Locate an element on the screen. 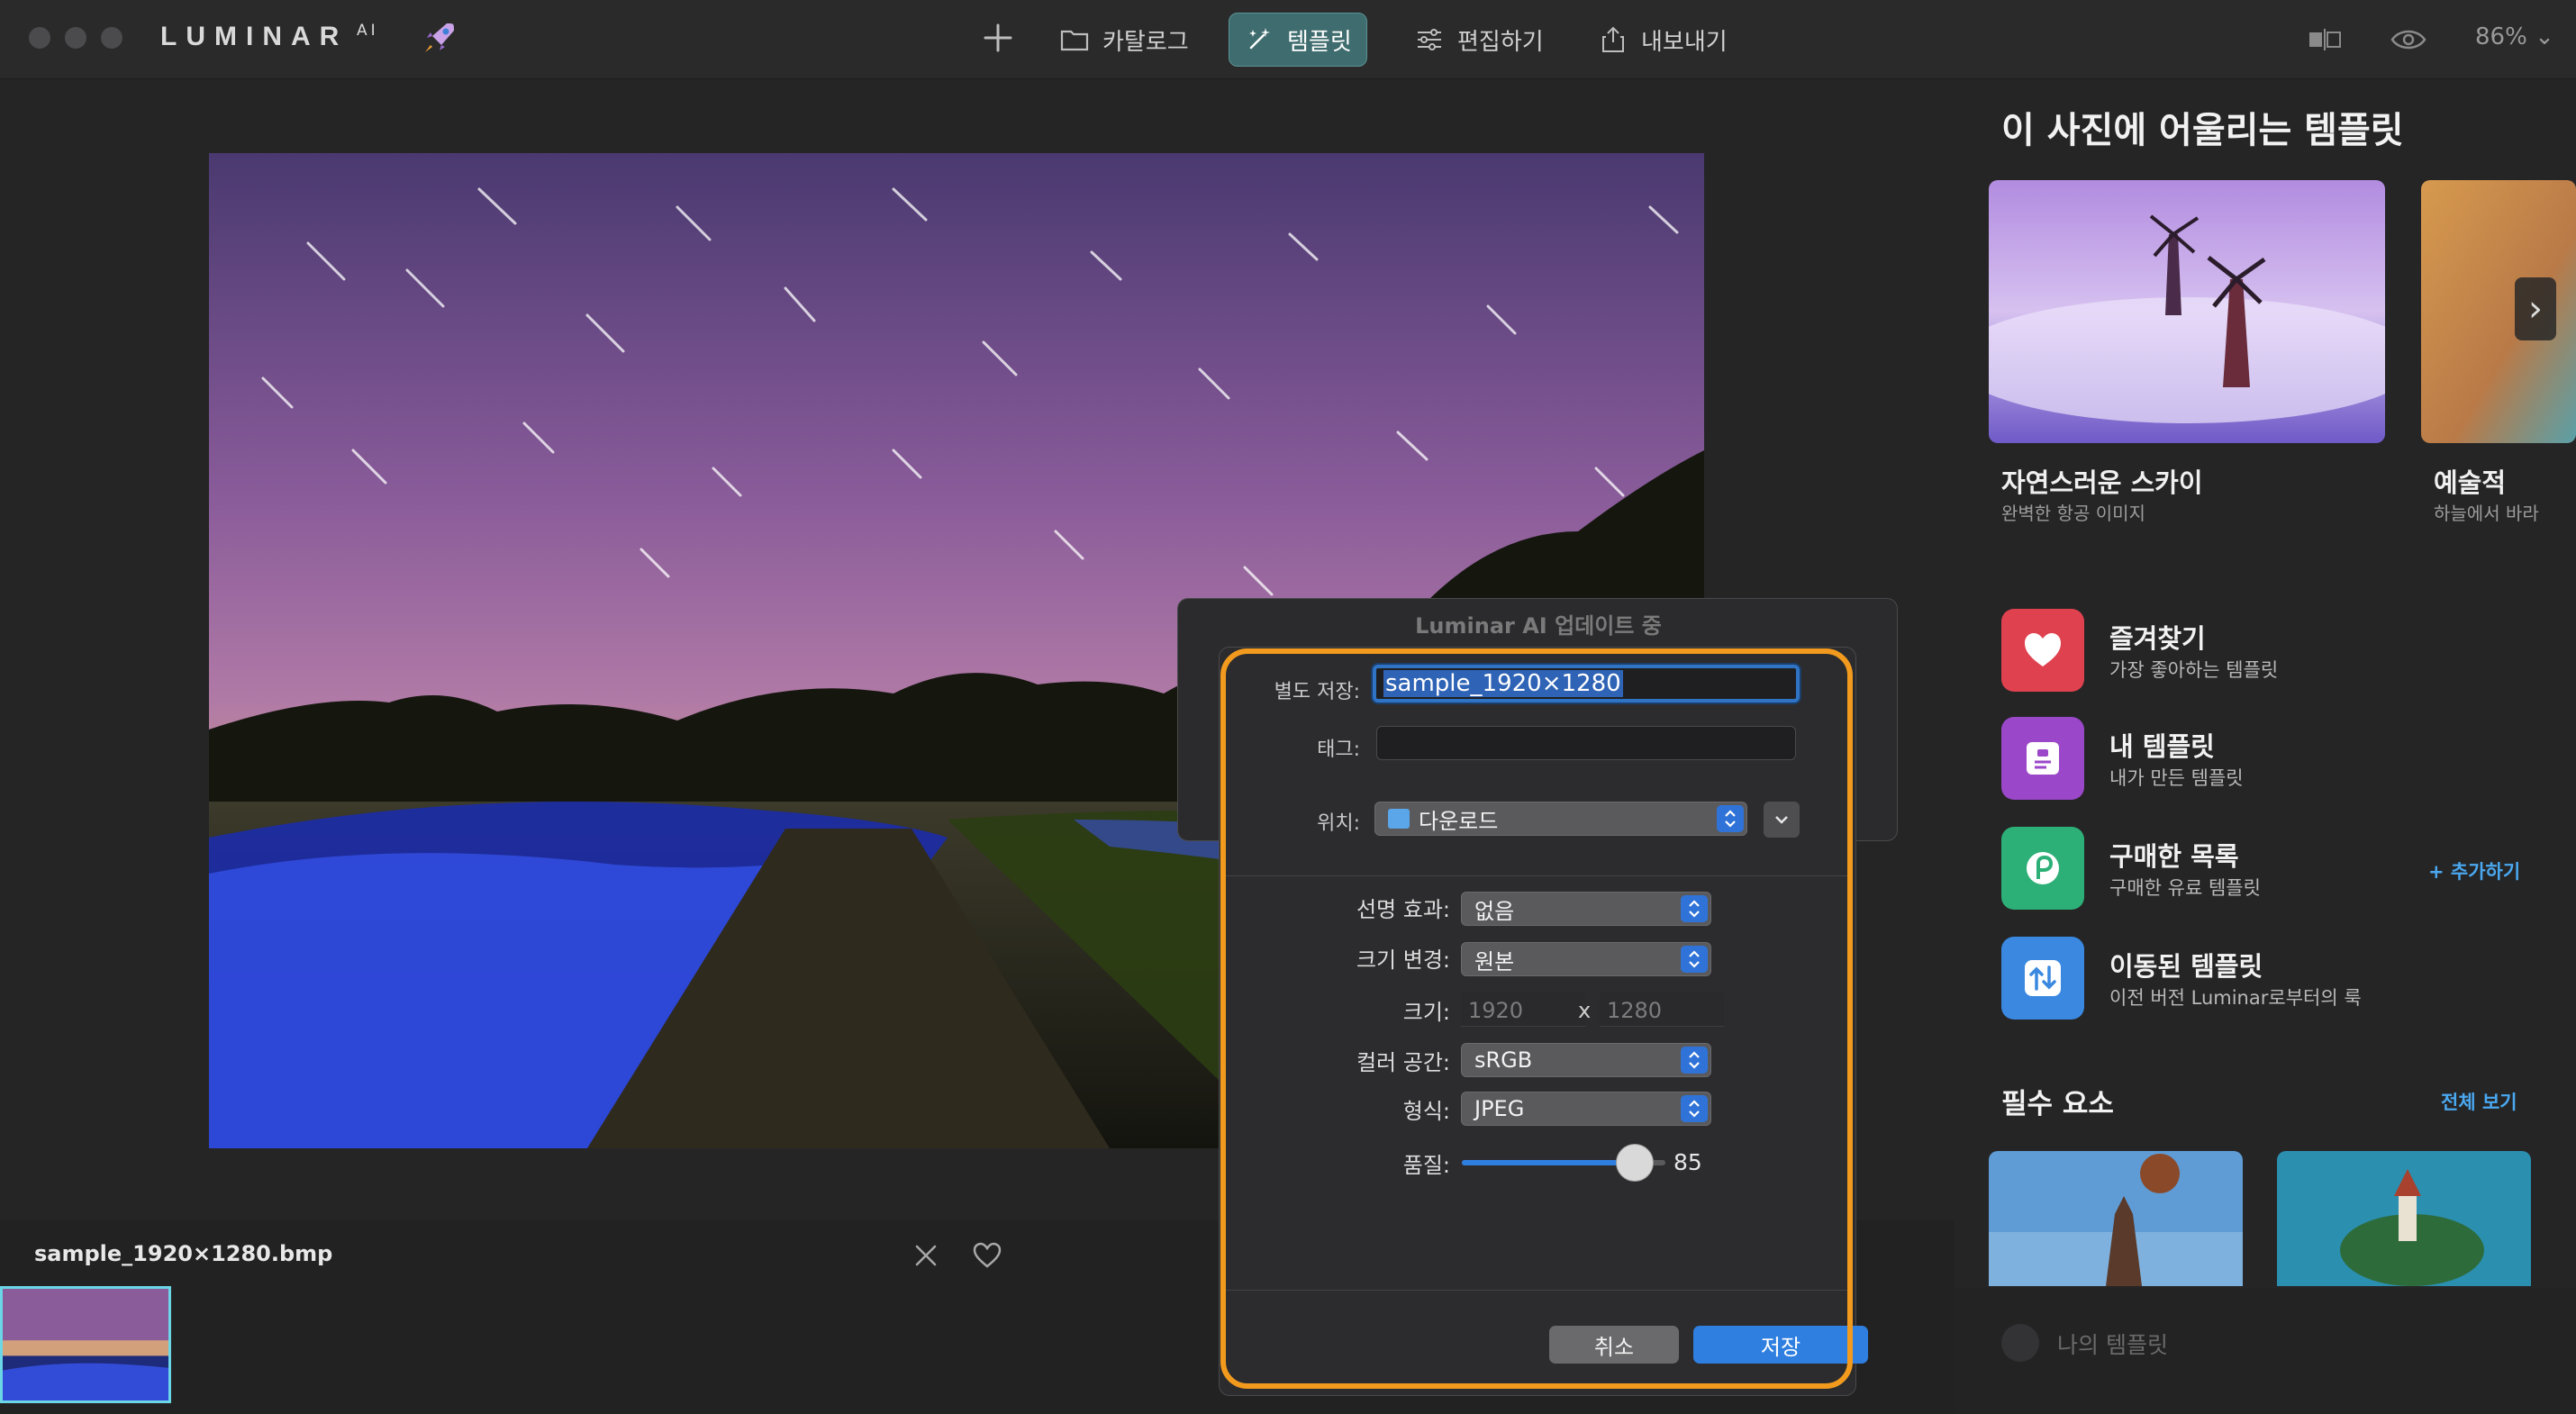  tab-templates: 템플릿 is located at coordinates (1298, 40).